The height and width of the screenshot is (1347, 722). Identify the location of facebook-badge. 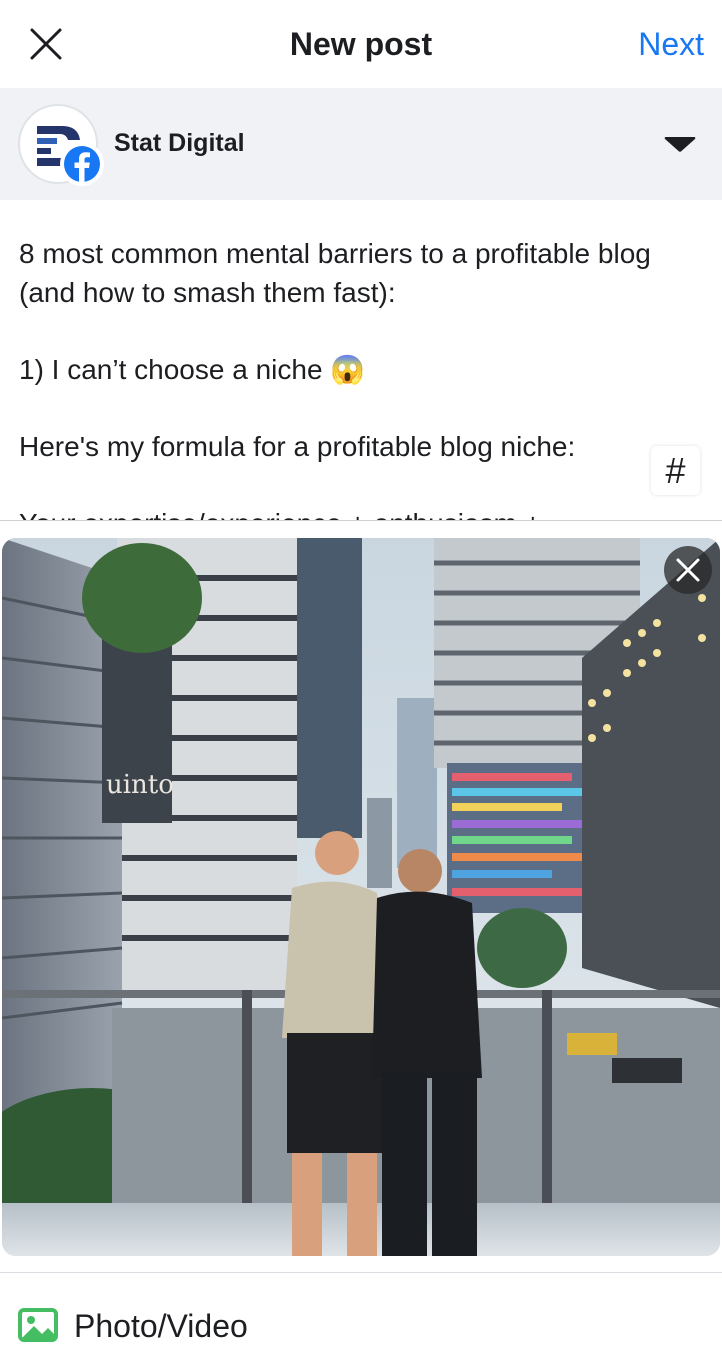
(82, 164).